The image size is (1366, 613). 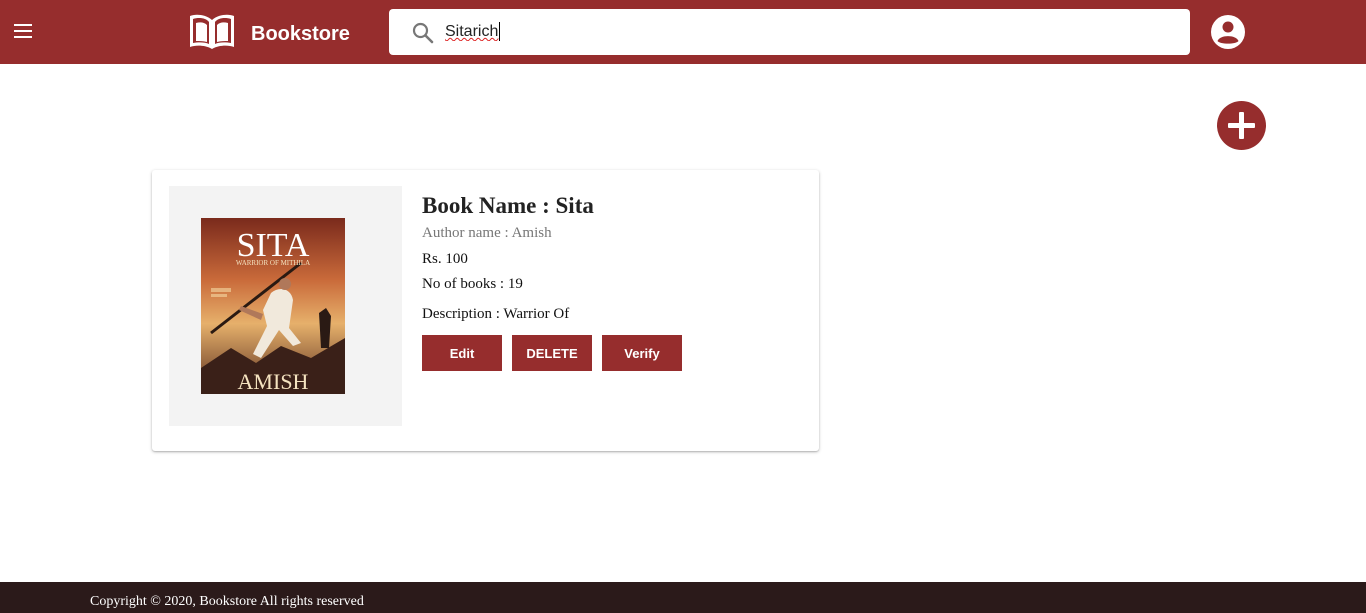 I want to click on delete-button: DELETE, so click(x=552, y=353).